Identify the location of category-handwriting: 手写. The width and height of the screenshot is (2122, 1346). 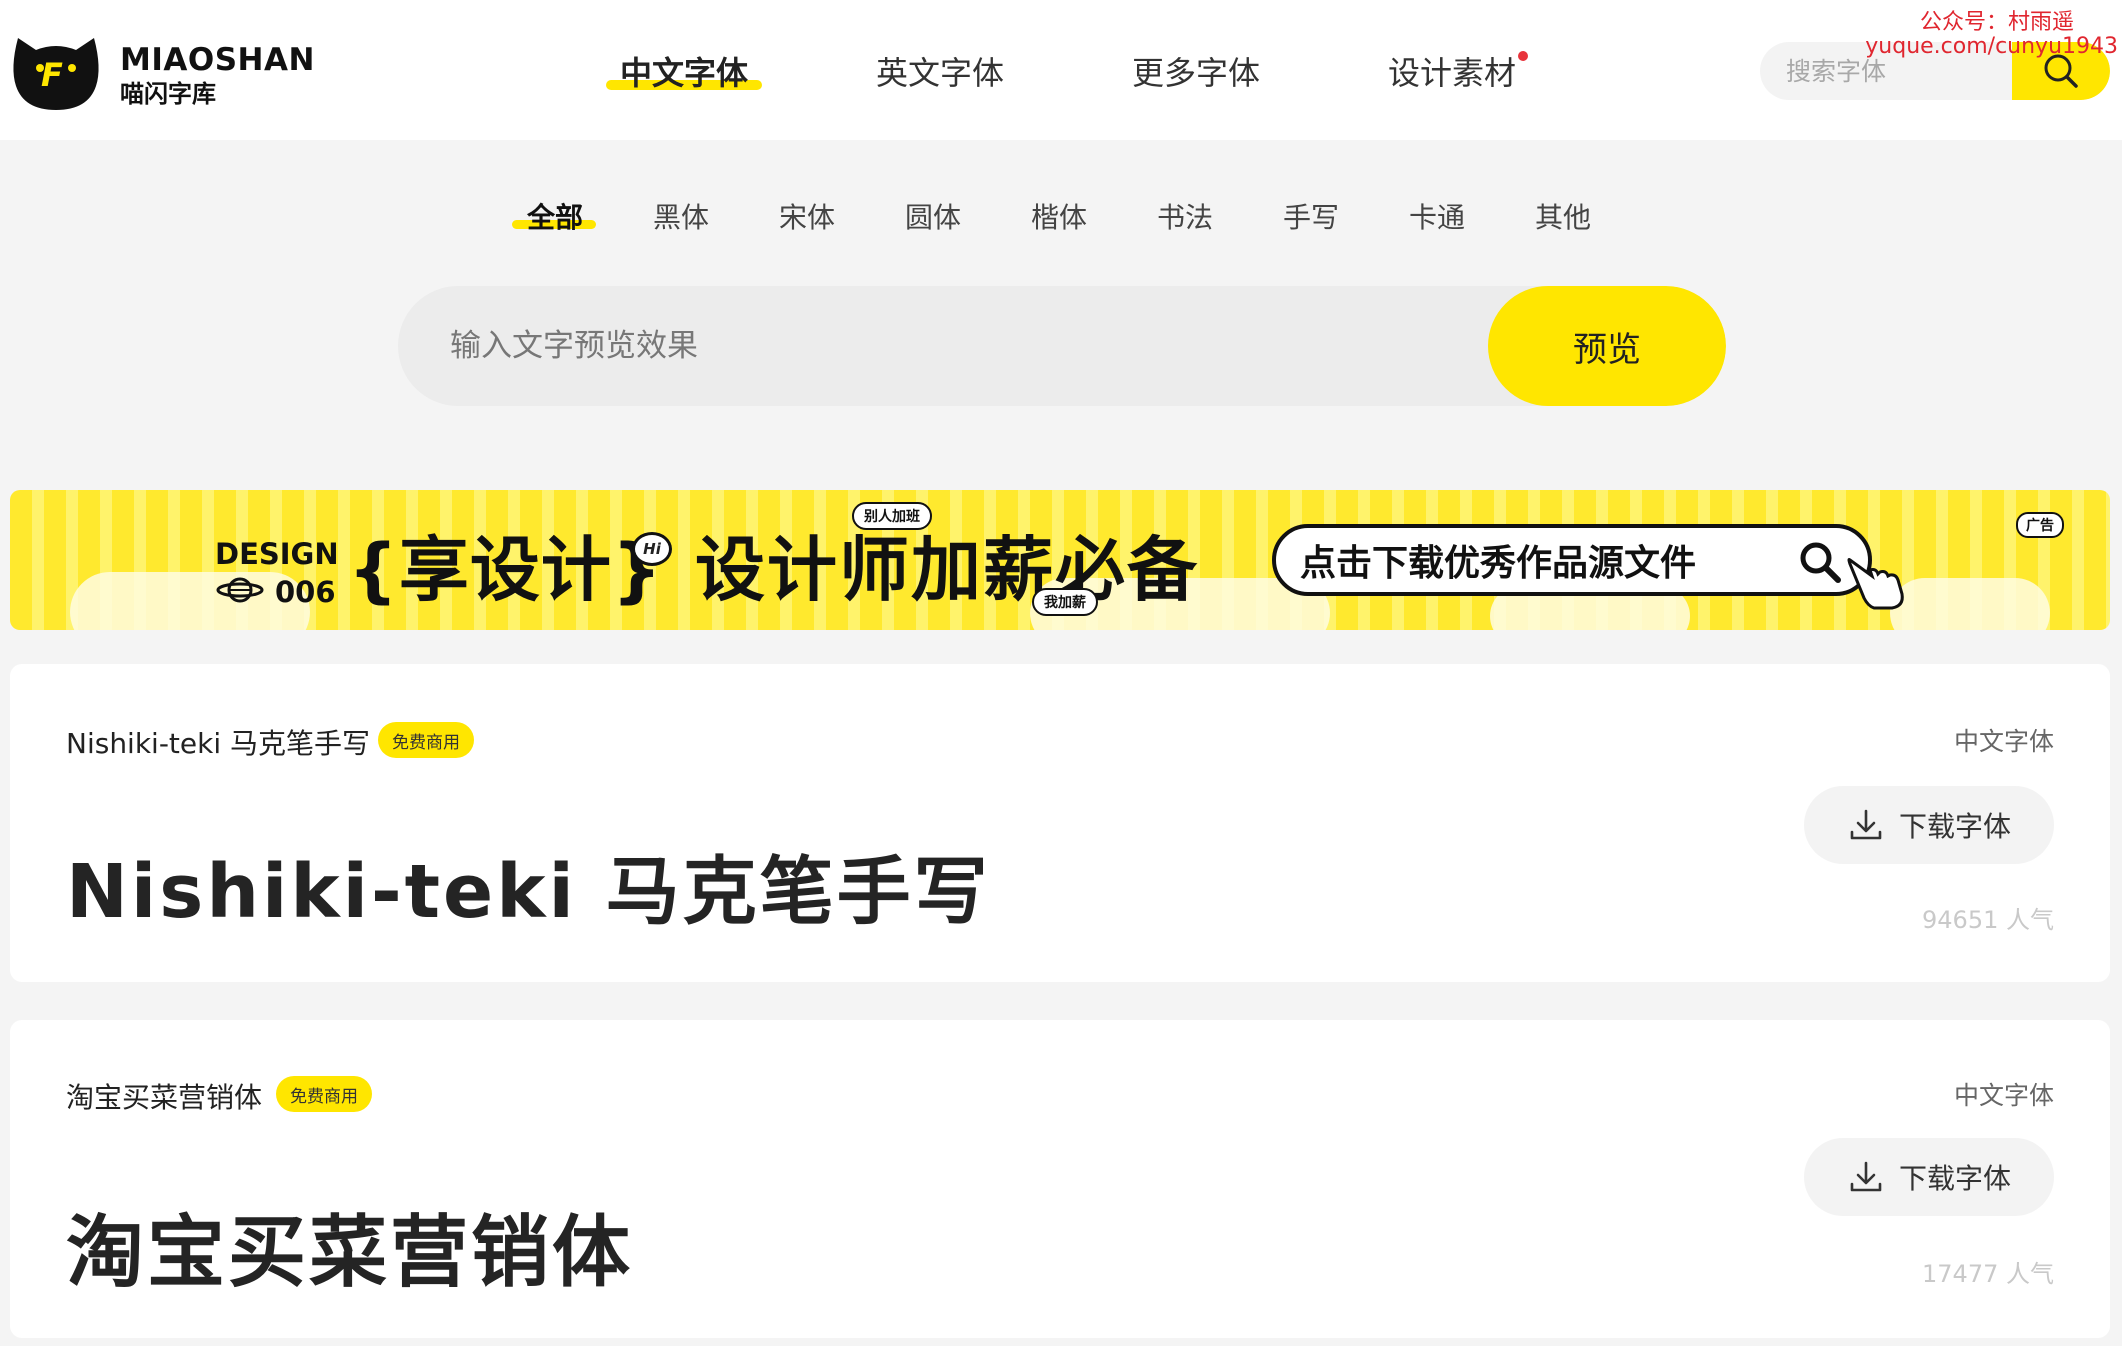
(1311, 216).